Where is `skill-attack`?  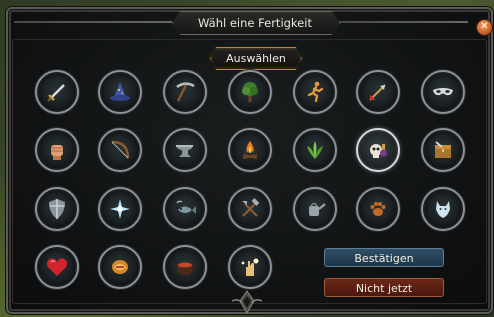 skill-attack is located at coordinates (57, 92).